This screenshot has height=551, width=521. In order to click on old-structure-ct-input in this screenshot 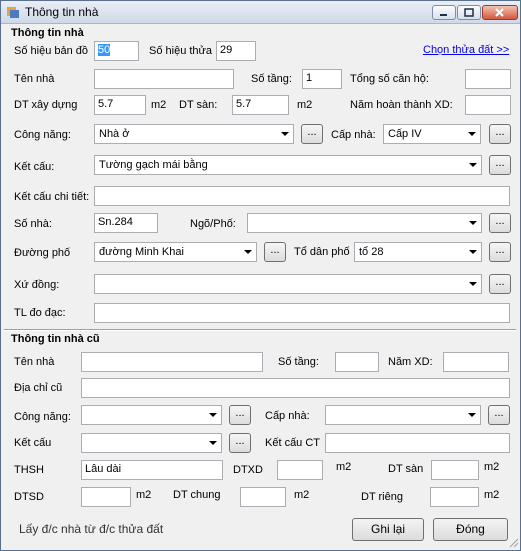, I will do `click(417, 443)`.